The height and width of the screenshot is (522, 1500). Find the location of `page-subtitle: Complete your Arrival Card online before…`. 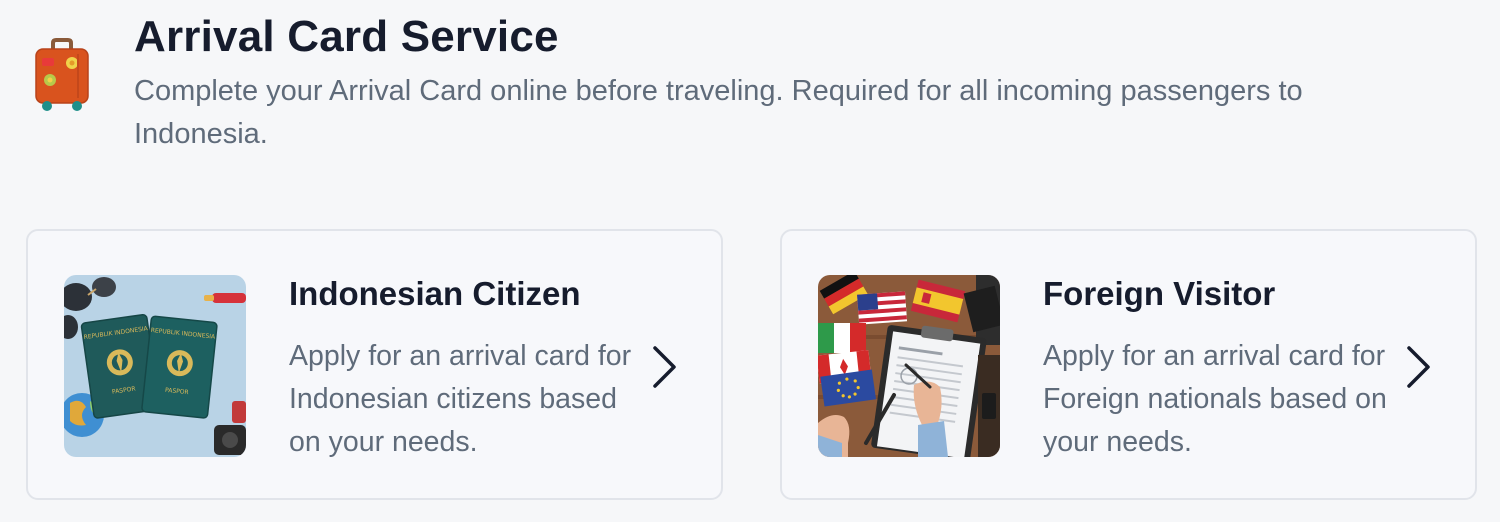

page-subtitle: Complete your Arrival Card online before… is located at coordinates (718, 112).